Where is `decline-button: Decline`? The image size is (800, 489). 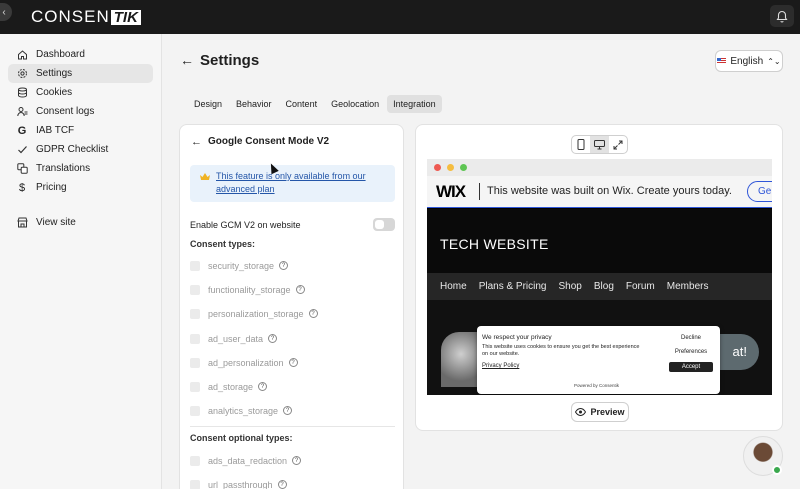 decline-button: Decline is located at coordinates (691, 338).